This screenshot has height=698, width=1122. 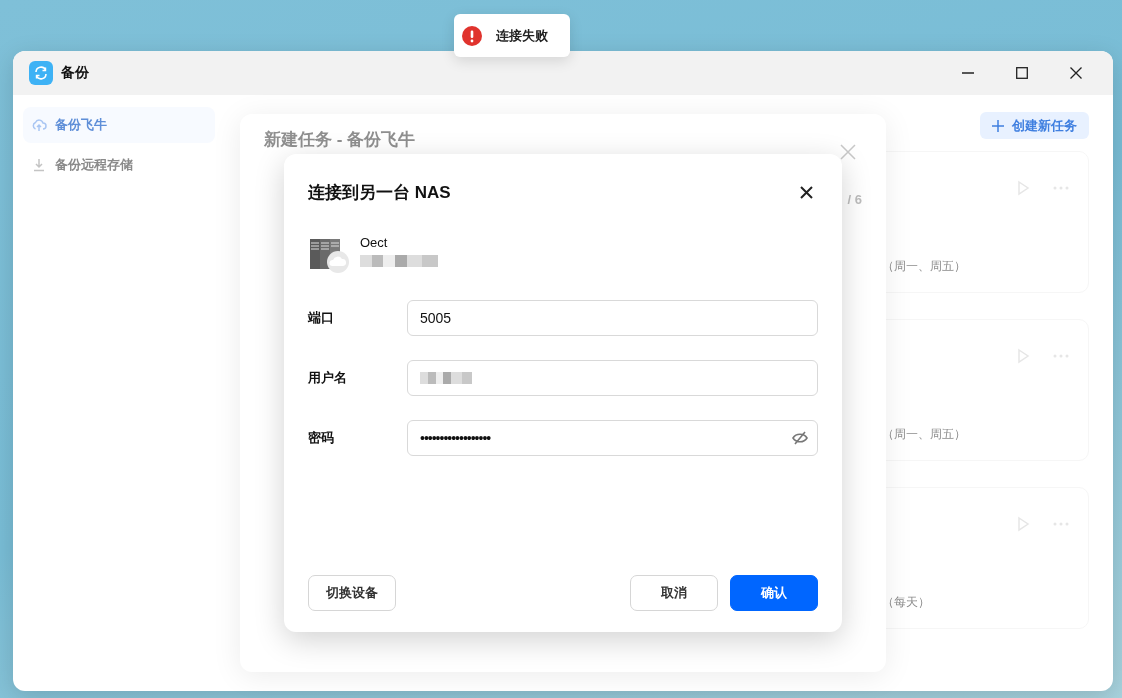 I want to click on sidebar-label: 备份远程存储, so click(x=94, y=165).